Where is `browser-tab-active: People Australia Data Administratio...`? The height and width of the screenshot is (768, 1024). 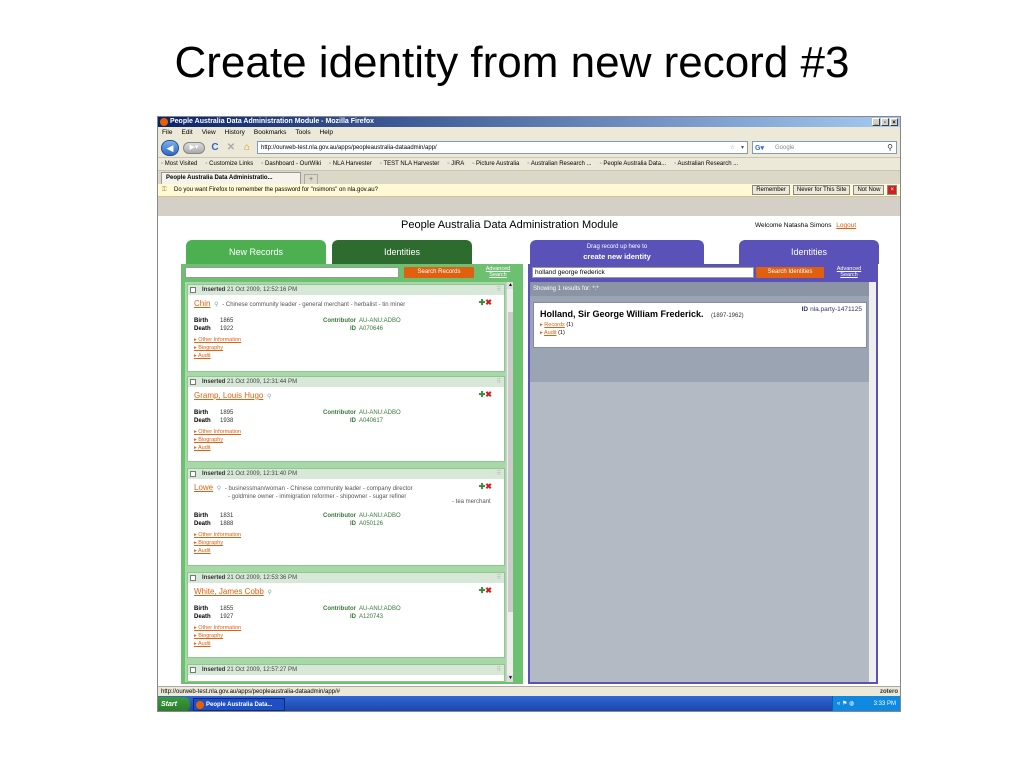
browser-tab-active: People Australia Data Administratio... is located at coordinates (231, 178).